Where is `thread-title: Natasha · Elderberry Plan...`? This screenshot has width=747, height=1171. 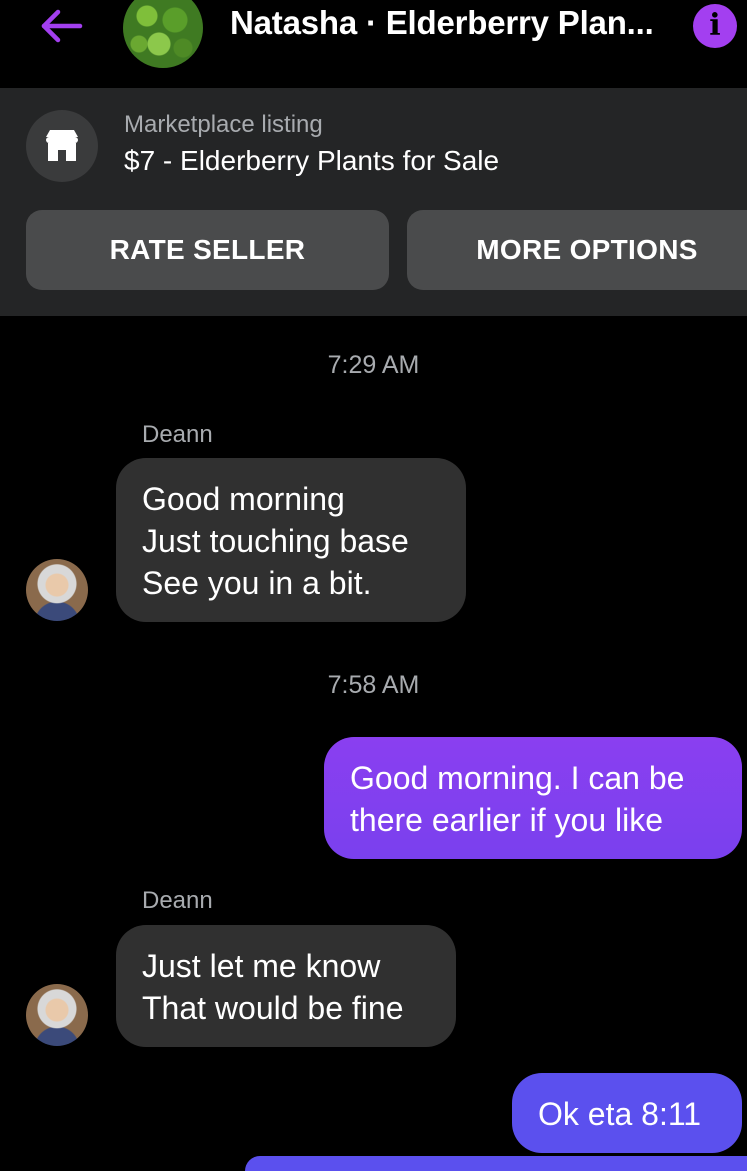
thread-title: Natasha · Elderberry Plan... is located at coordinates (442, 23).